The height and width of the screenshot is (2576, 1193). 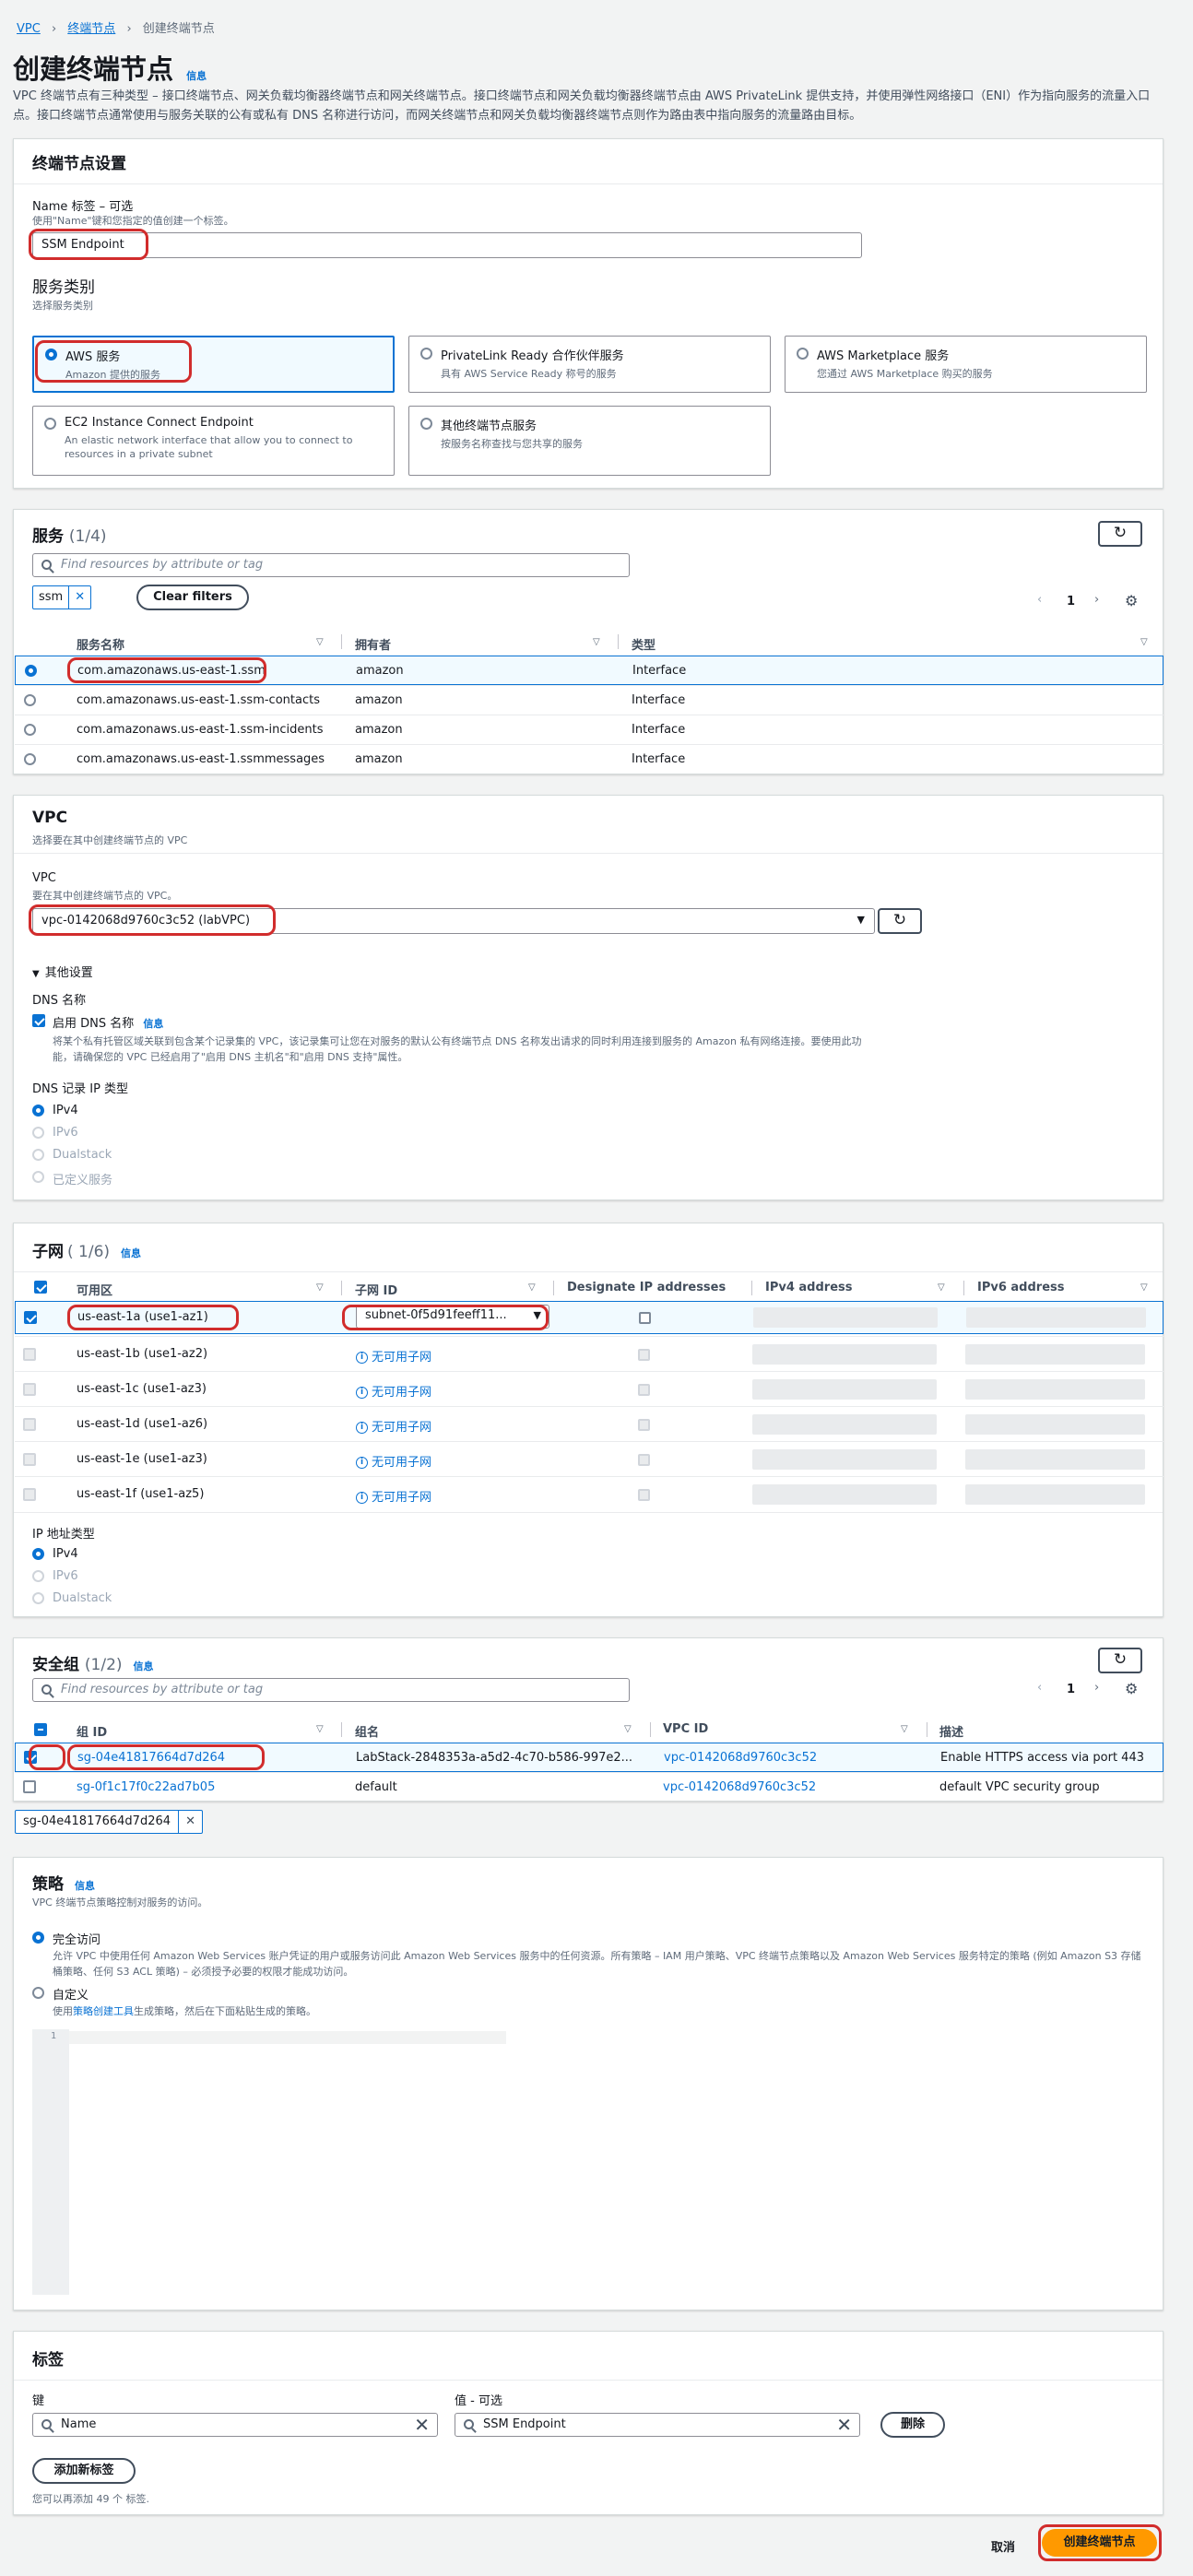 What do you see at coordinates (589, 1353) in the screenshot?
I see `subnet-row: us-east-1b (use1-az2) i 无可用子网` at bounding box center [589, 1353].